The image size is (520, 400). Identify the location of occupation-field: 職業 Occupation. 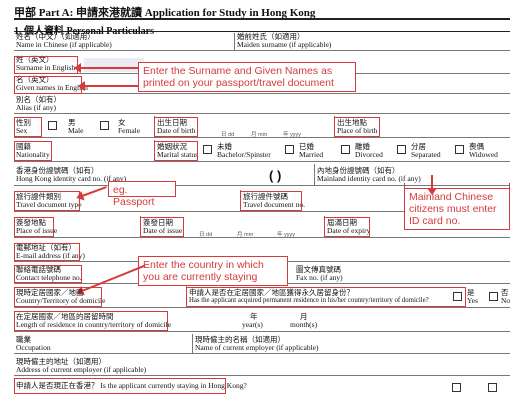
(103, 343).